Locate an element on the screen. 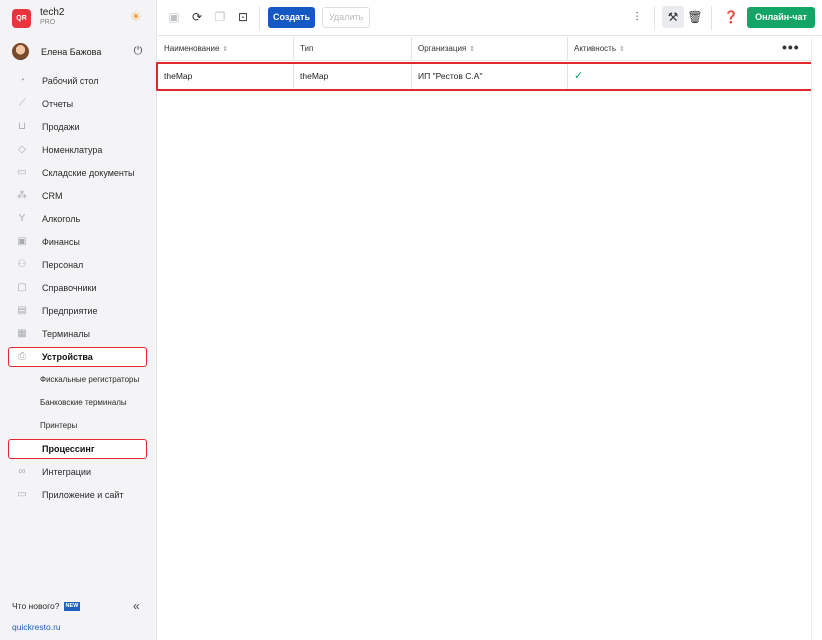 This screenshot has height=640, width=822. sidebar-item-app-site: ▭ Приложение и сайт is located at coordinates (78, 495).